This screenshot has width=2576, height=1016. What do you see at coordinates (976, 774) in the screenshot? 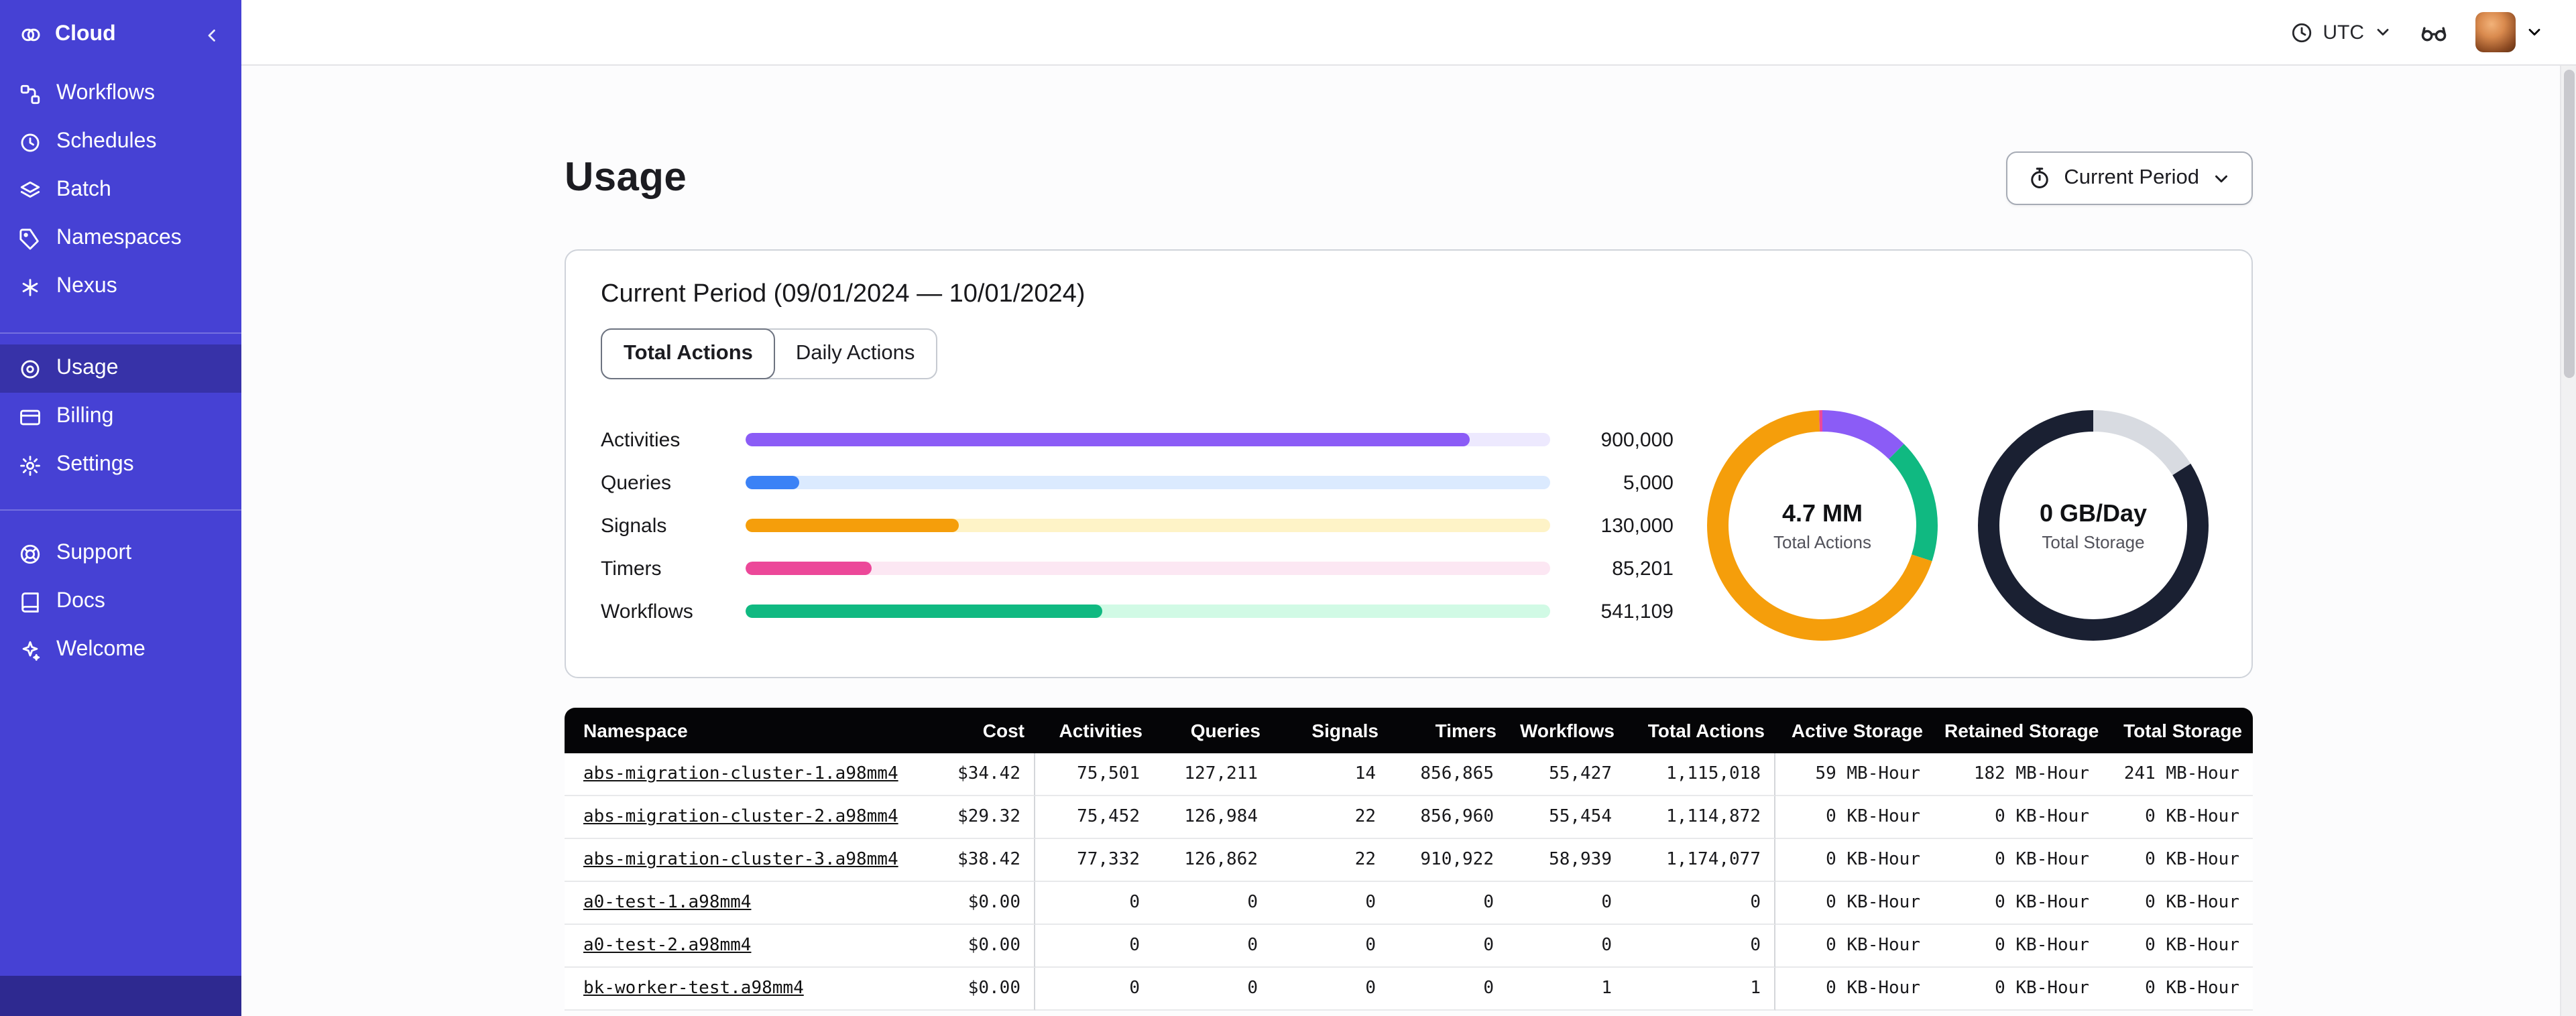
I see `table-cell: $34.42` at bounding box center [976, 774].